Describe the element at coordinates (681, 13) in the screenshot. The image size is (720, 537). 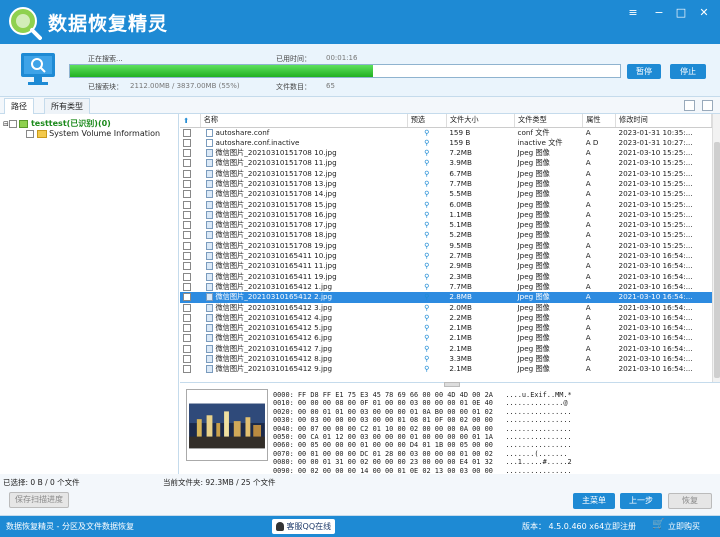
I see `maximize-icon: □` at that location.